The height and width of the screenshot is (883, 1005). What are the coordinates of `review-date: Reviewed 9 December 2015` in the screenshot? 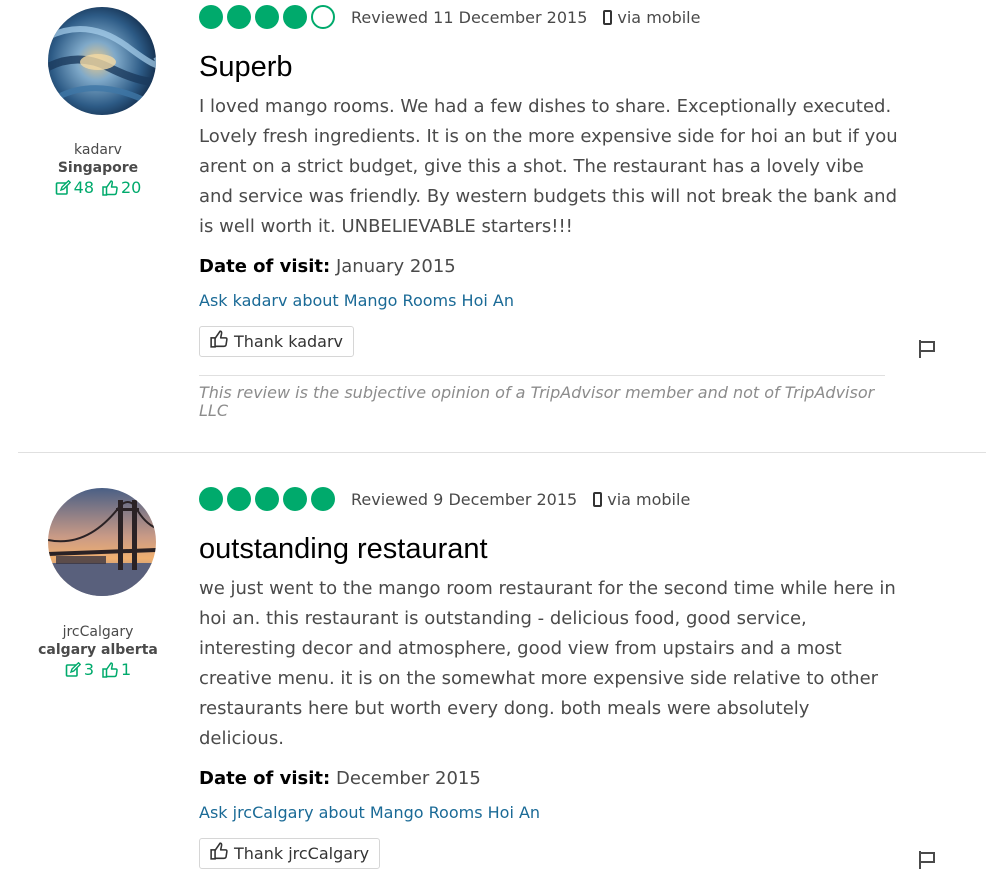 It's located at (464, 499).